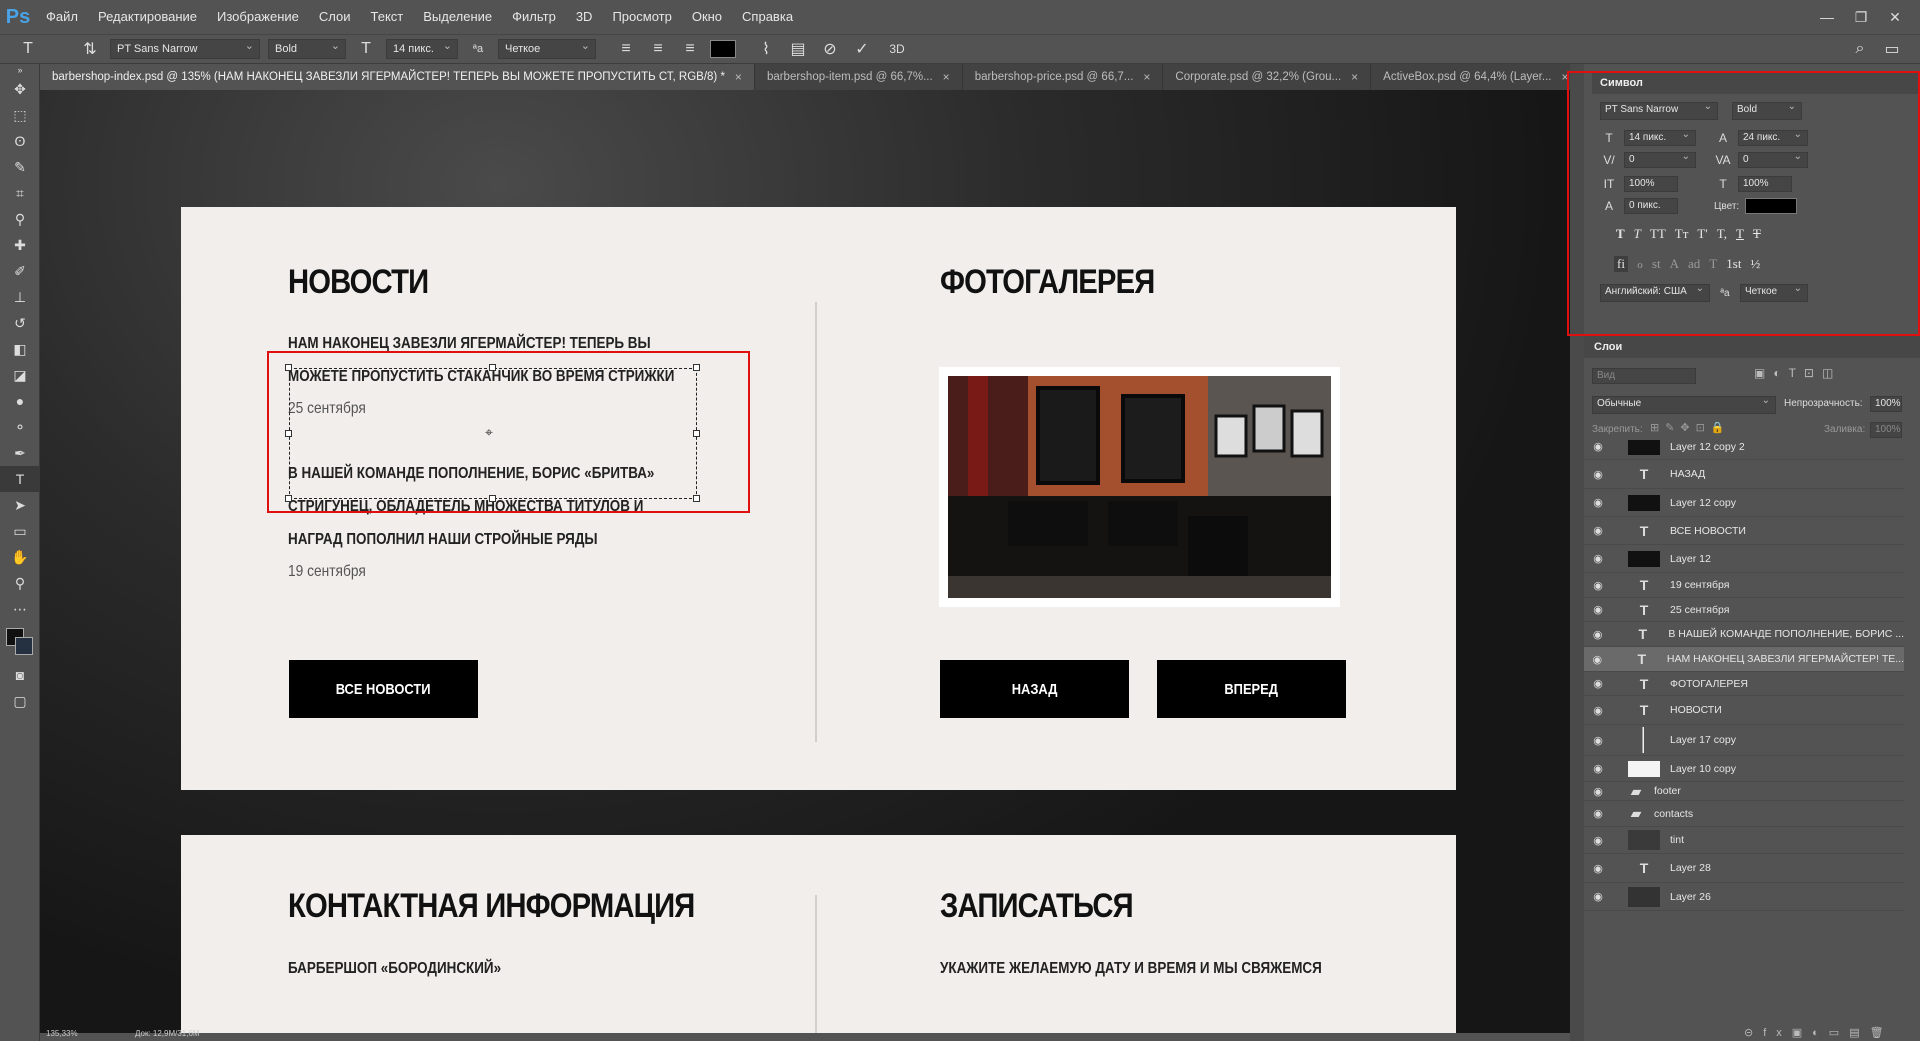 Image resolution: width=1920 pixels, height=1041 pixels. I want to click on antialias-select: Четкое, so click(547, 48).